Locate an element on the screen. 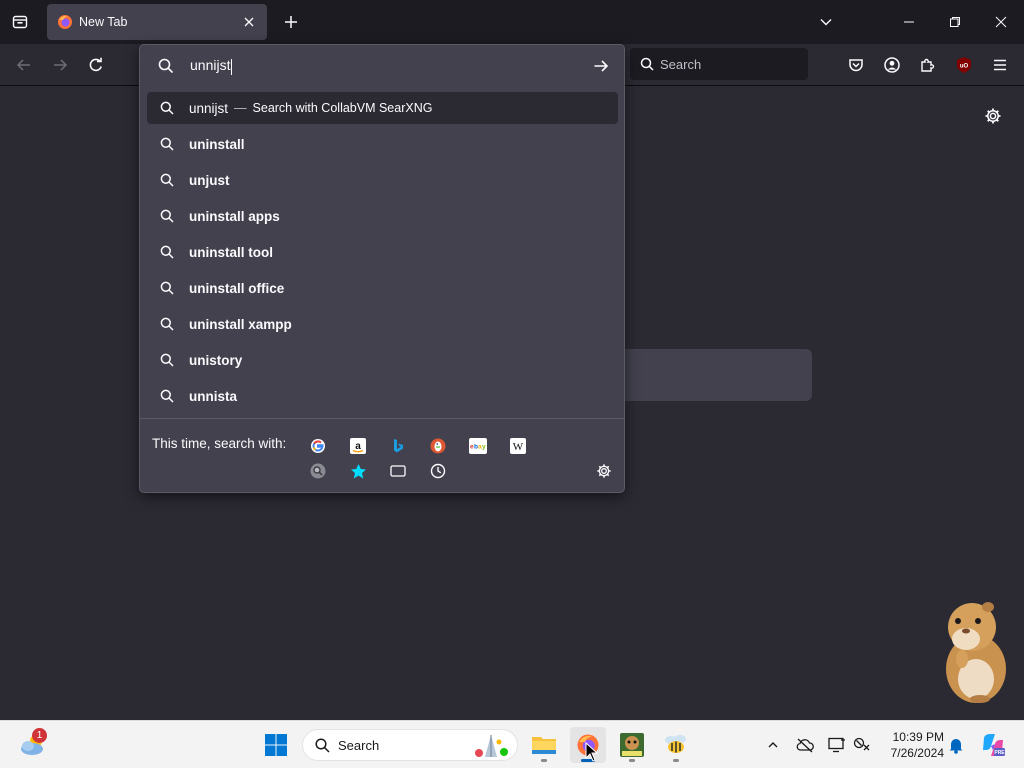 This screenshot has width=1024, height=768. hamster-mascot-image is located at coordinates (976, 652).